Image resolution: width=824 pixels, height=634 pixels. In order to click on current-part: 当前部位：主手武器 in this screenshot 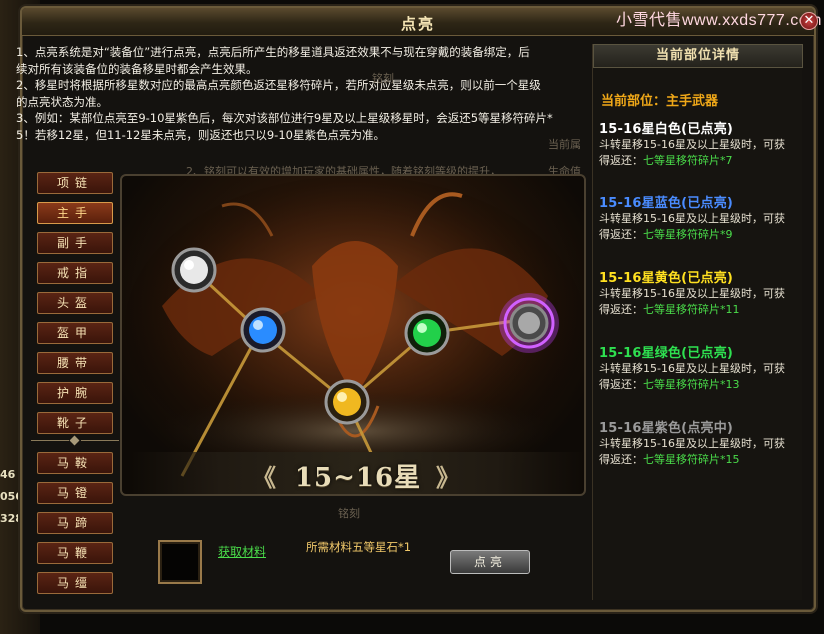, I will do `click(660, 101)`.